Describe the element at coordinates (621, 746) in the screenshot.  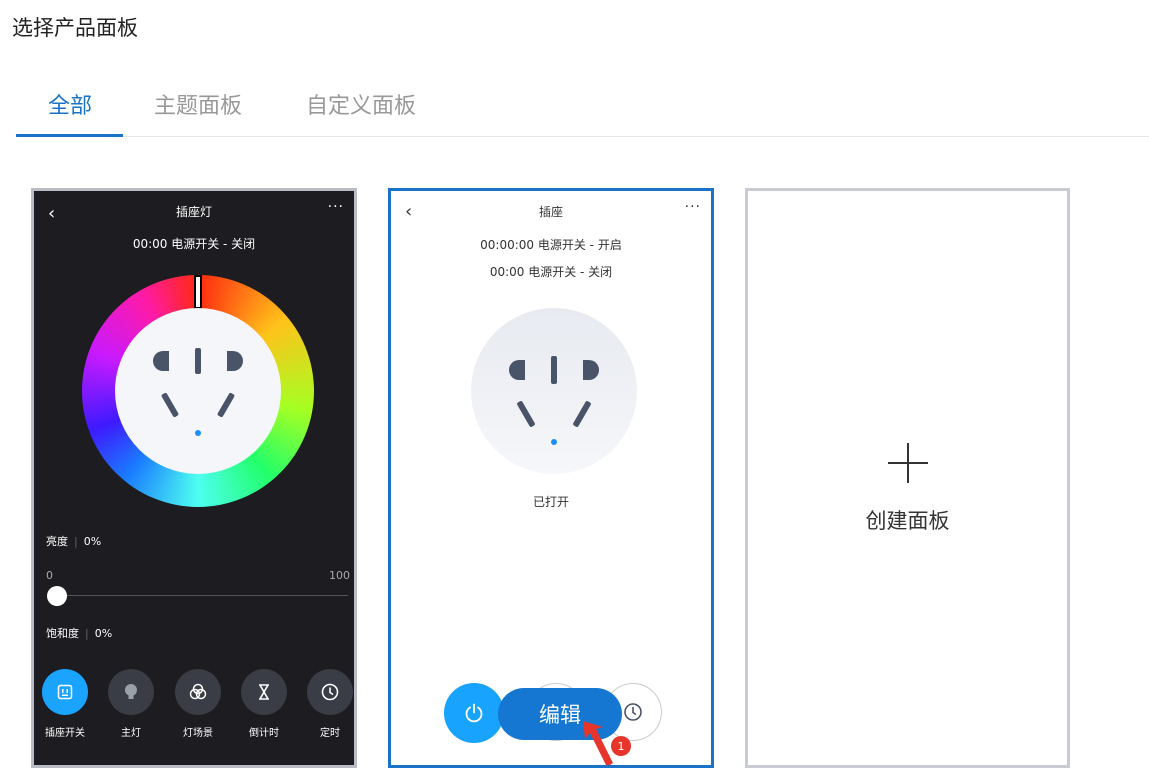
I see `step-badge: 1` at that location.